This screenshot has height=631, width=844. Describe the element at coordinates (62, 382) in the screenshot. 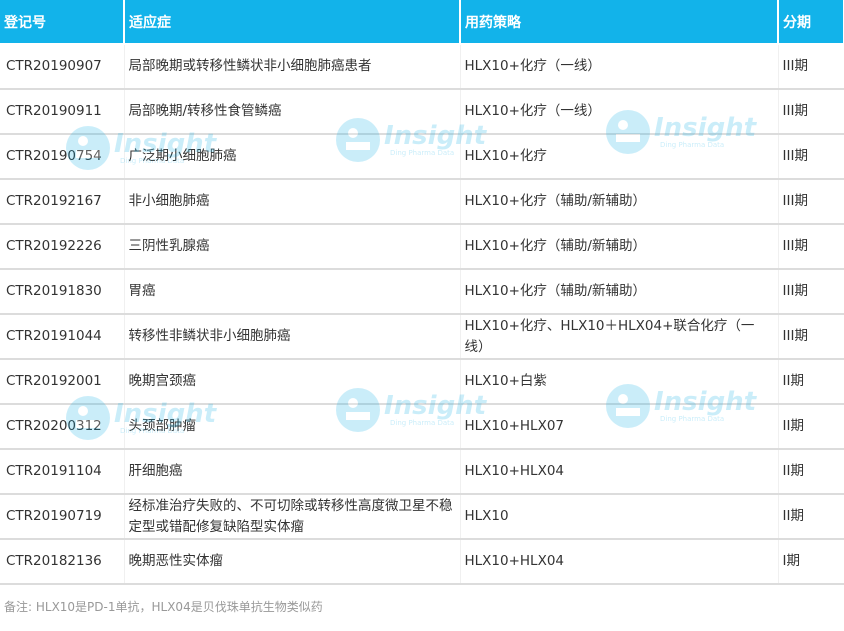

I see `cell-registration-no: CTR20192001` at that location.